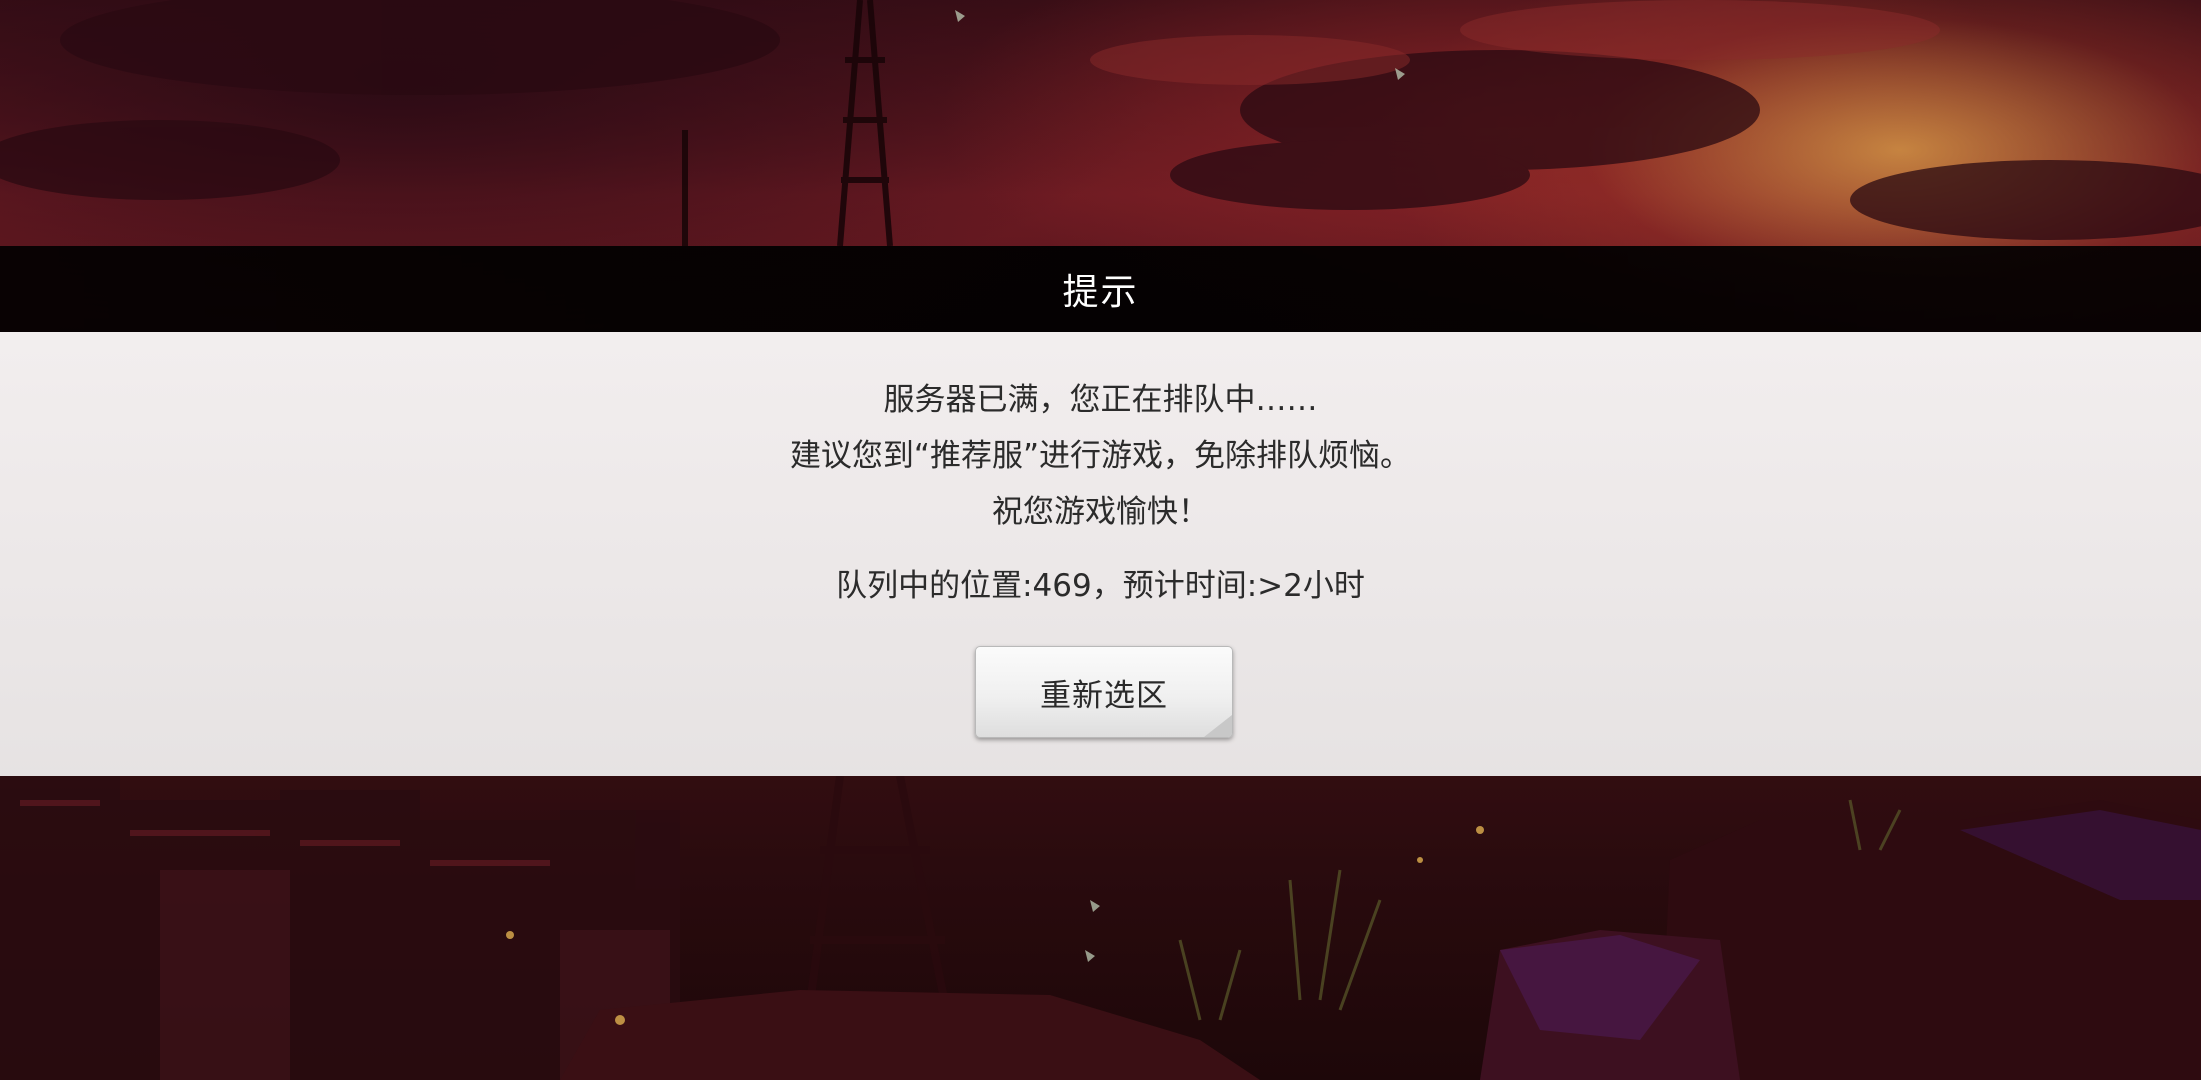  I want to click on message-line-greeting: 祝您游戏愉快！, so click(1100, 512).